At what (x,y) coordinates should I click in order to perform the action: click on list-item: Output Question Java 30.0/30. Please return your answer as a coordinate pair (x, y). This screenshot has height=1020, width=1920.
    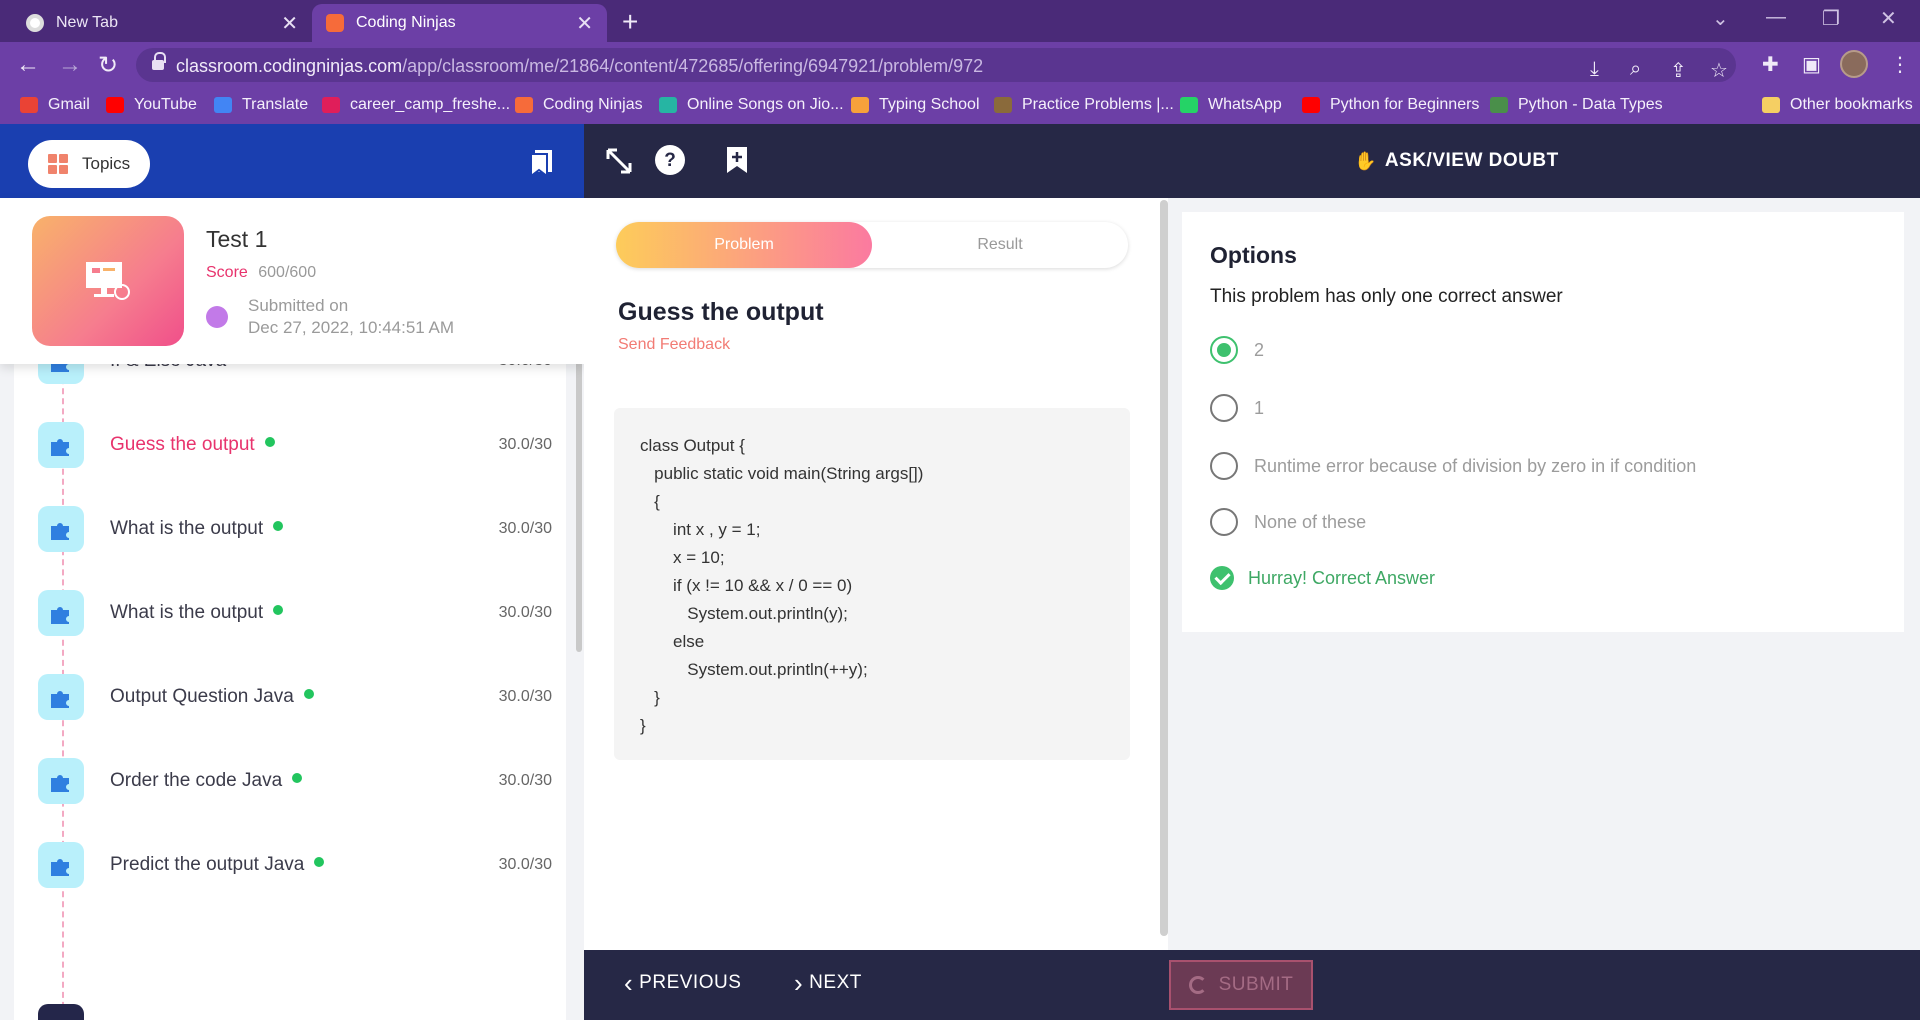
    Looking at the image, I should click on (290, 698).